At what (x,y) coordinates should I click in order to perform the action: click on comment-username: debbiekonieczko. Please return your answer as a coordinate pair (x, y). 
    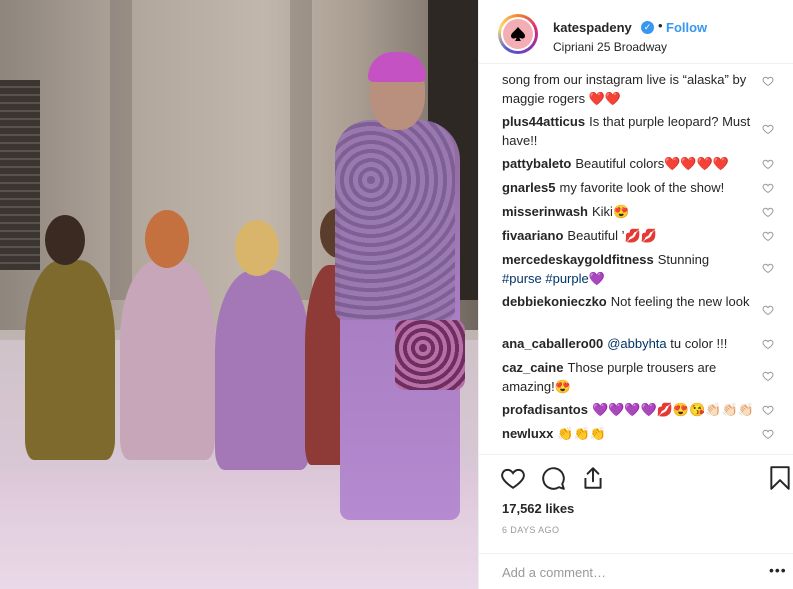
    Looking at the image, I should click on (554, 301).